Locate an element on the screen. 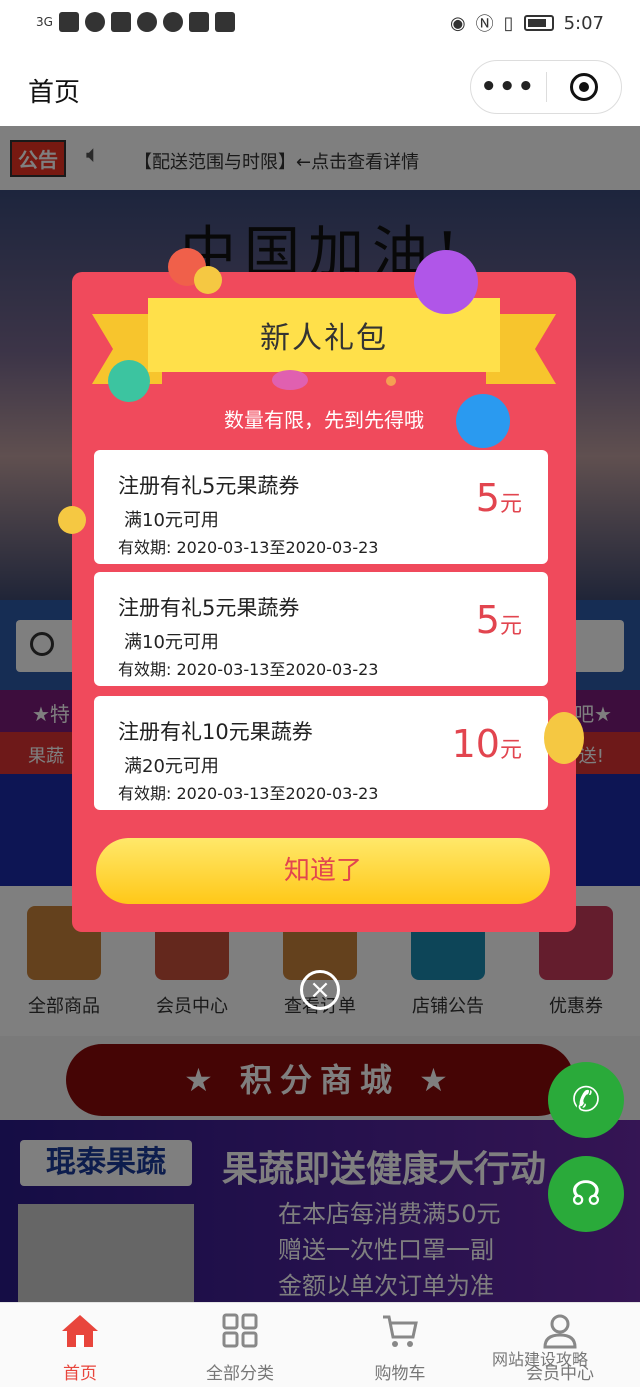 The image size is (640, 1387). qq-icon is located at coordinates (146, 22).